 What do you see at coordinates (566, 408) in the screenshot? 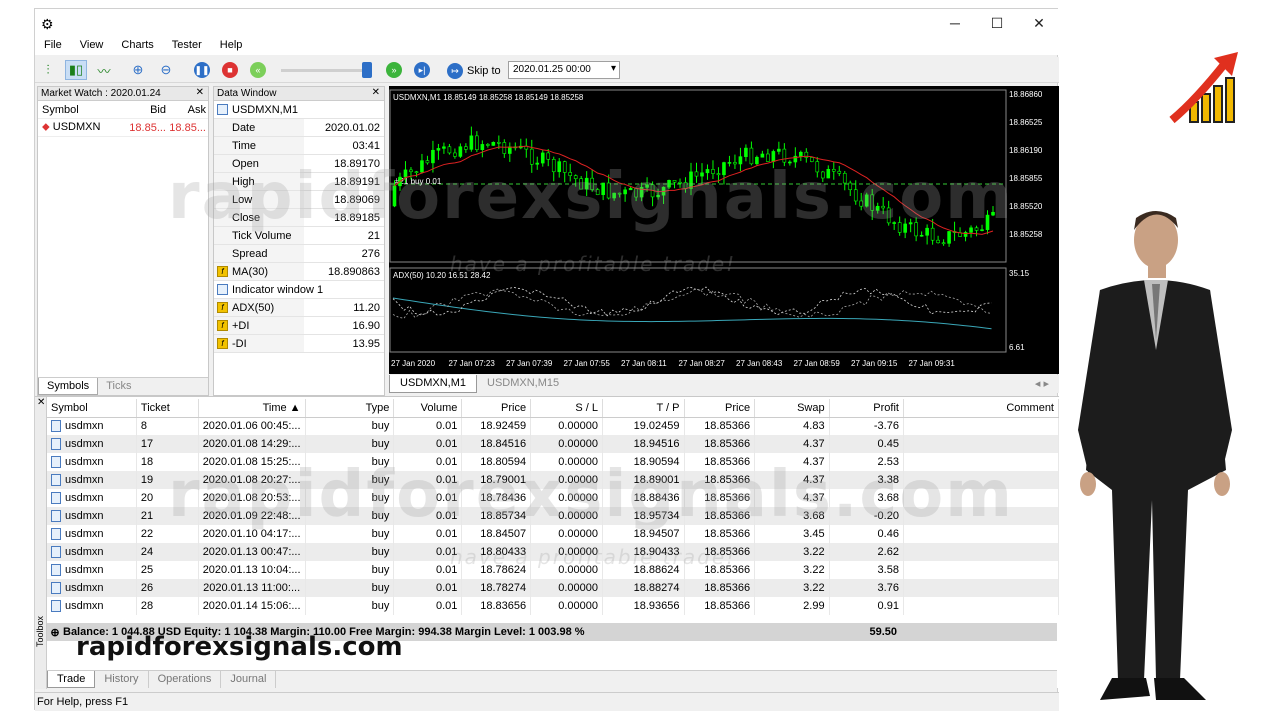
I see `col-sl: S / L` at bounding box center [566, 408].